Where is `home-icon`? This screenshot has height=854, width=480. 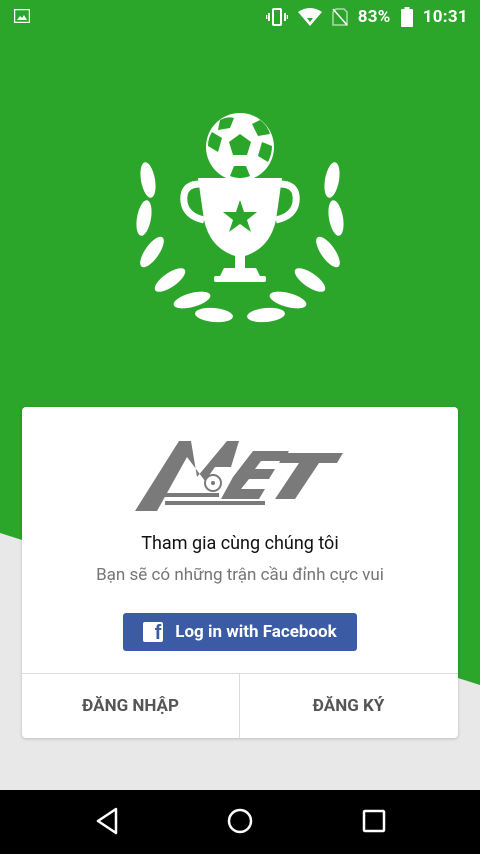
home-icon is located at coordinates (240, 821).